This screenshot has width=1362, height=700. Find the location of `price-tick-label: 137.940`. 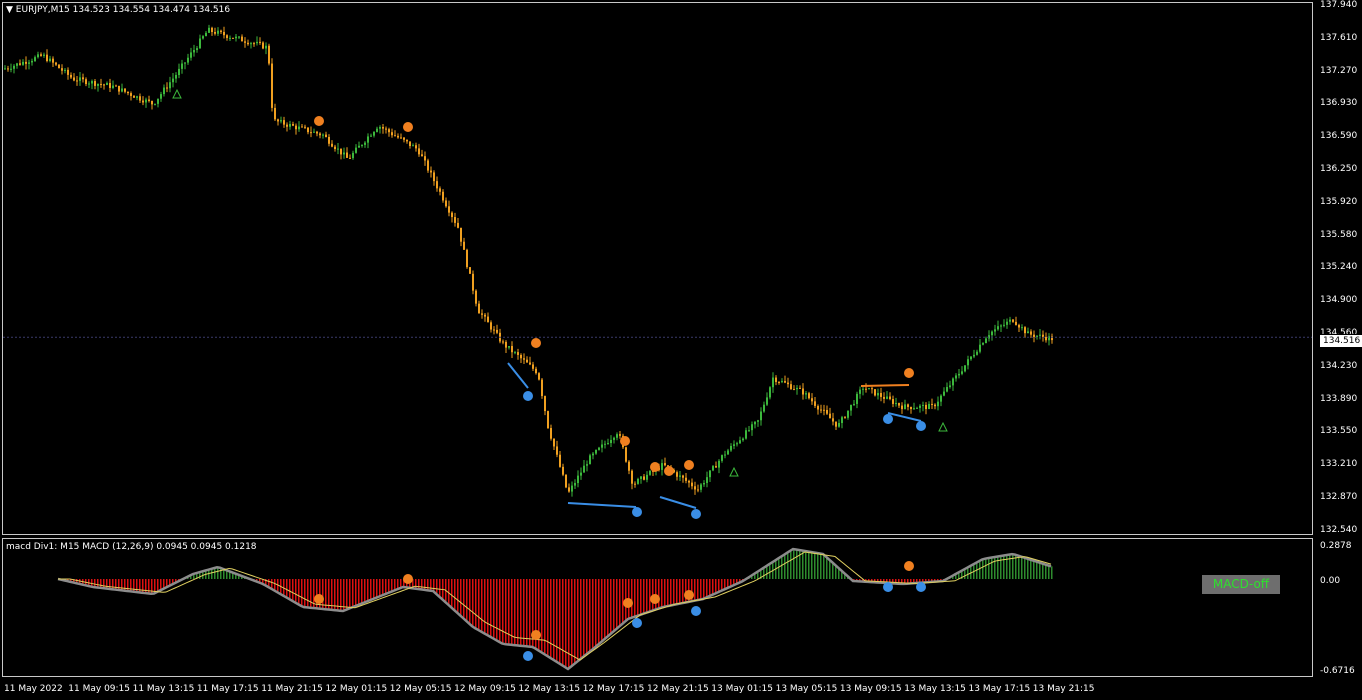

price-tick-label: 137.940 is located at coordinates (1339, 5).